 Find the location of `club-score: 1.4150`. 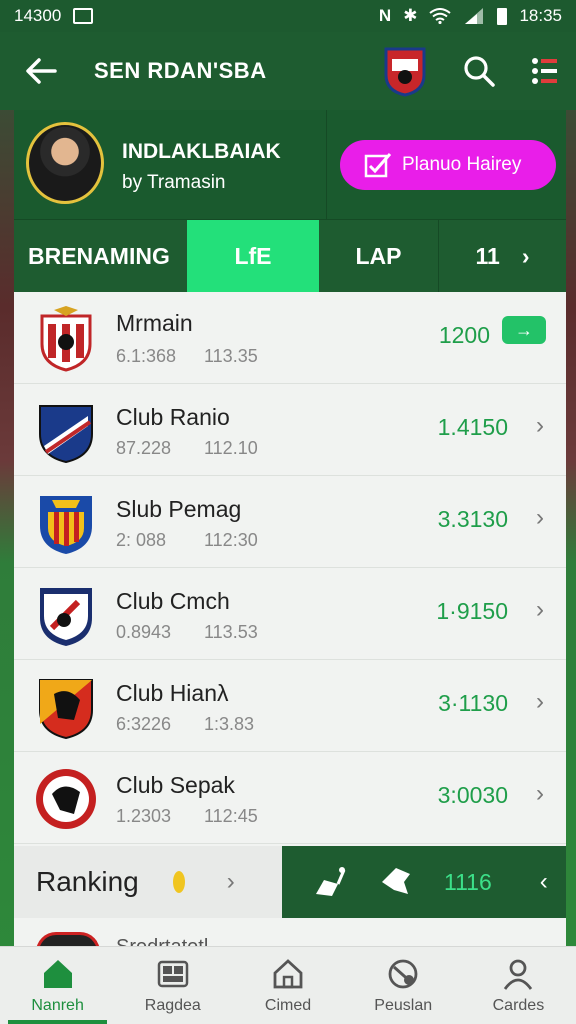

club-score: 1.4150 is located at coordinates (472, 427).